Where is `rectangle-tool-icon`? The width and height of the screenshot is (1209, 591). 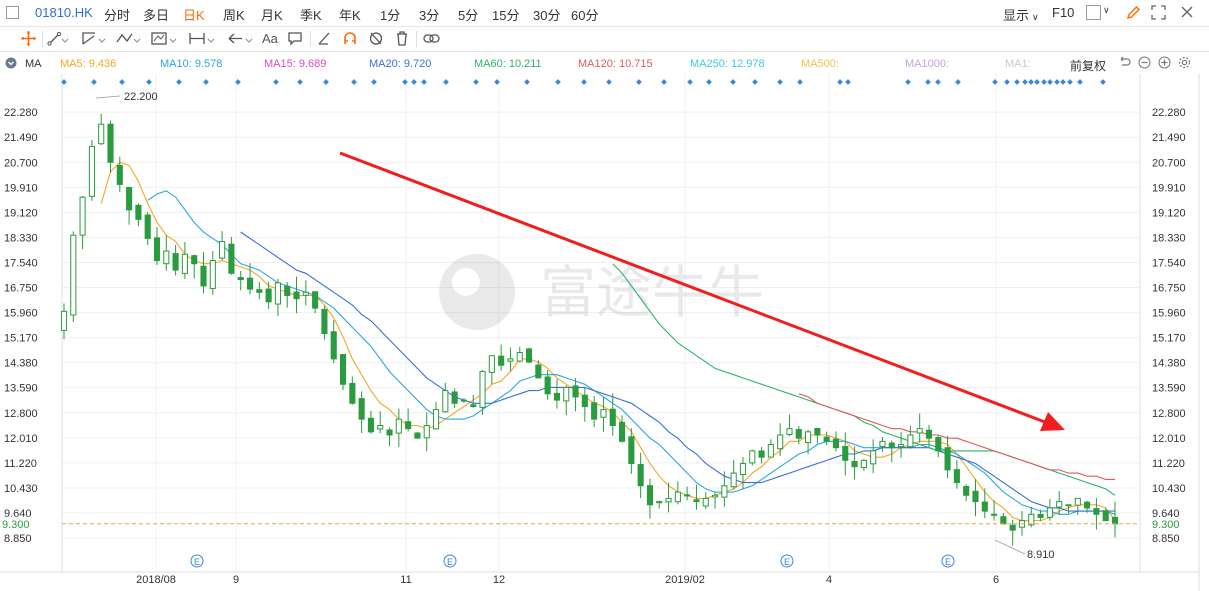 rectangle-tool-icon is located at coordinates (165, 38).